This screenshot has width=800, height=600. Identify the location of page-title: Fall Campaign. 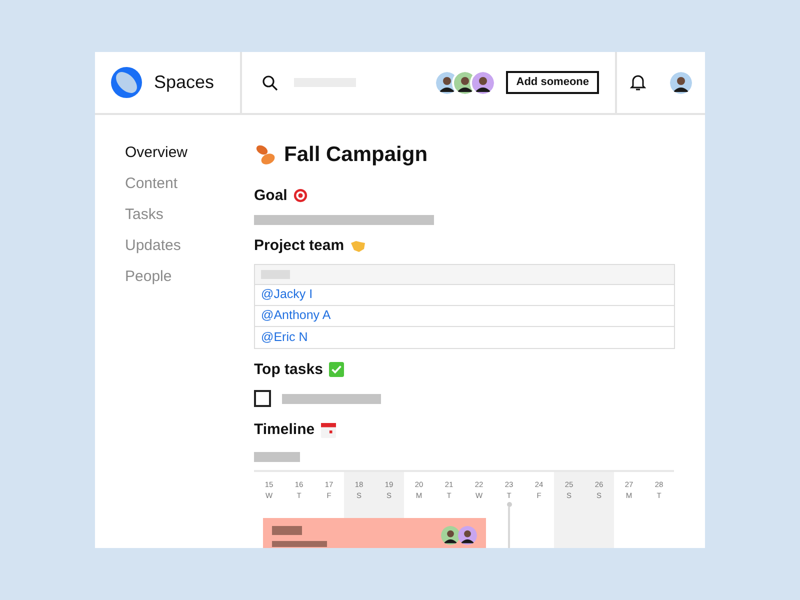
(356, 155).